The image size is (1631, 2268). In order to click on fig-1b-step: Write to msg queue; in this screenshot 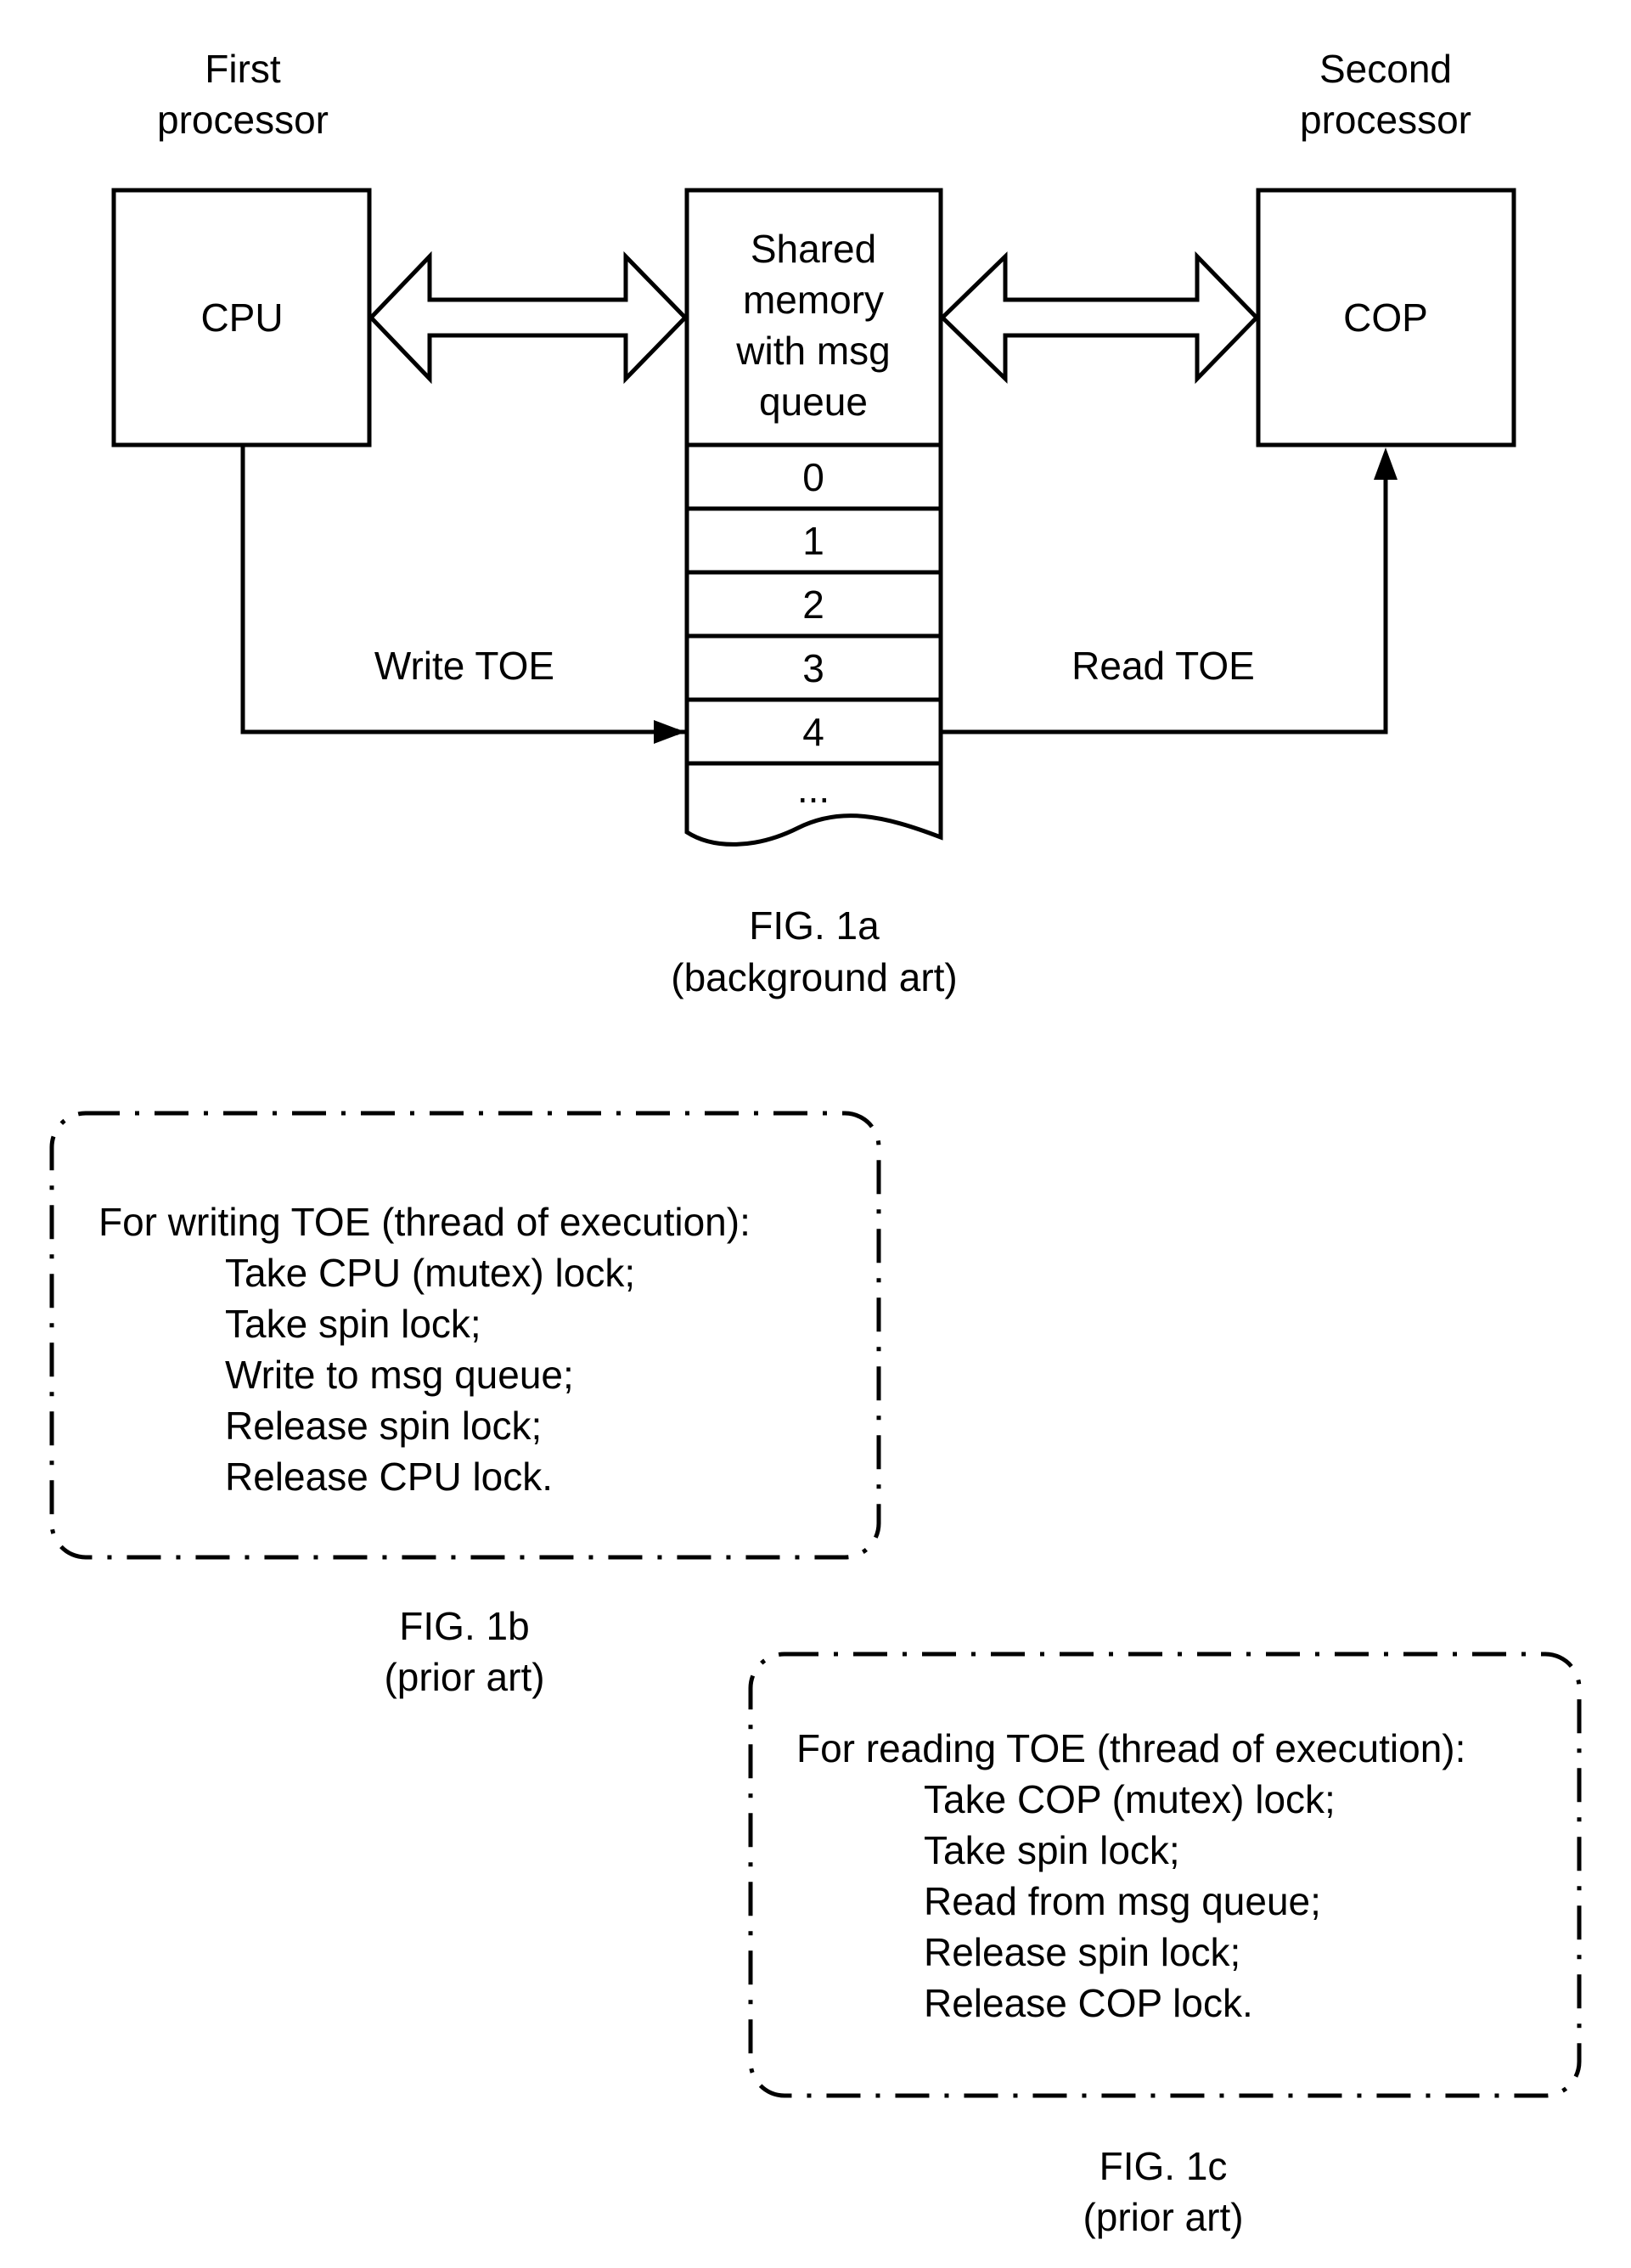, I will do `click(399, 1375)`.